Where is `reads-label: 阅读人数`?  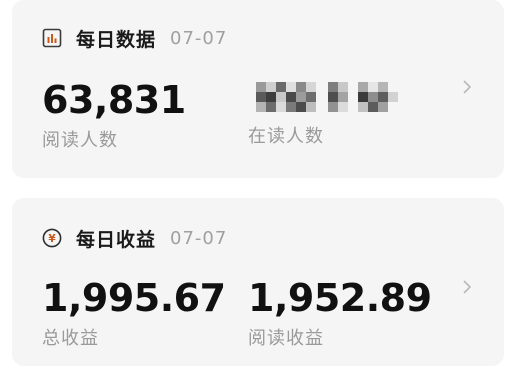
reads-label: 阅读人数 is located at coordinates (80, 140).